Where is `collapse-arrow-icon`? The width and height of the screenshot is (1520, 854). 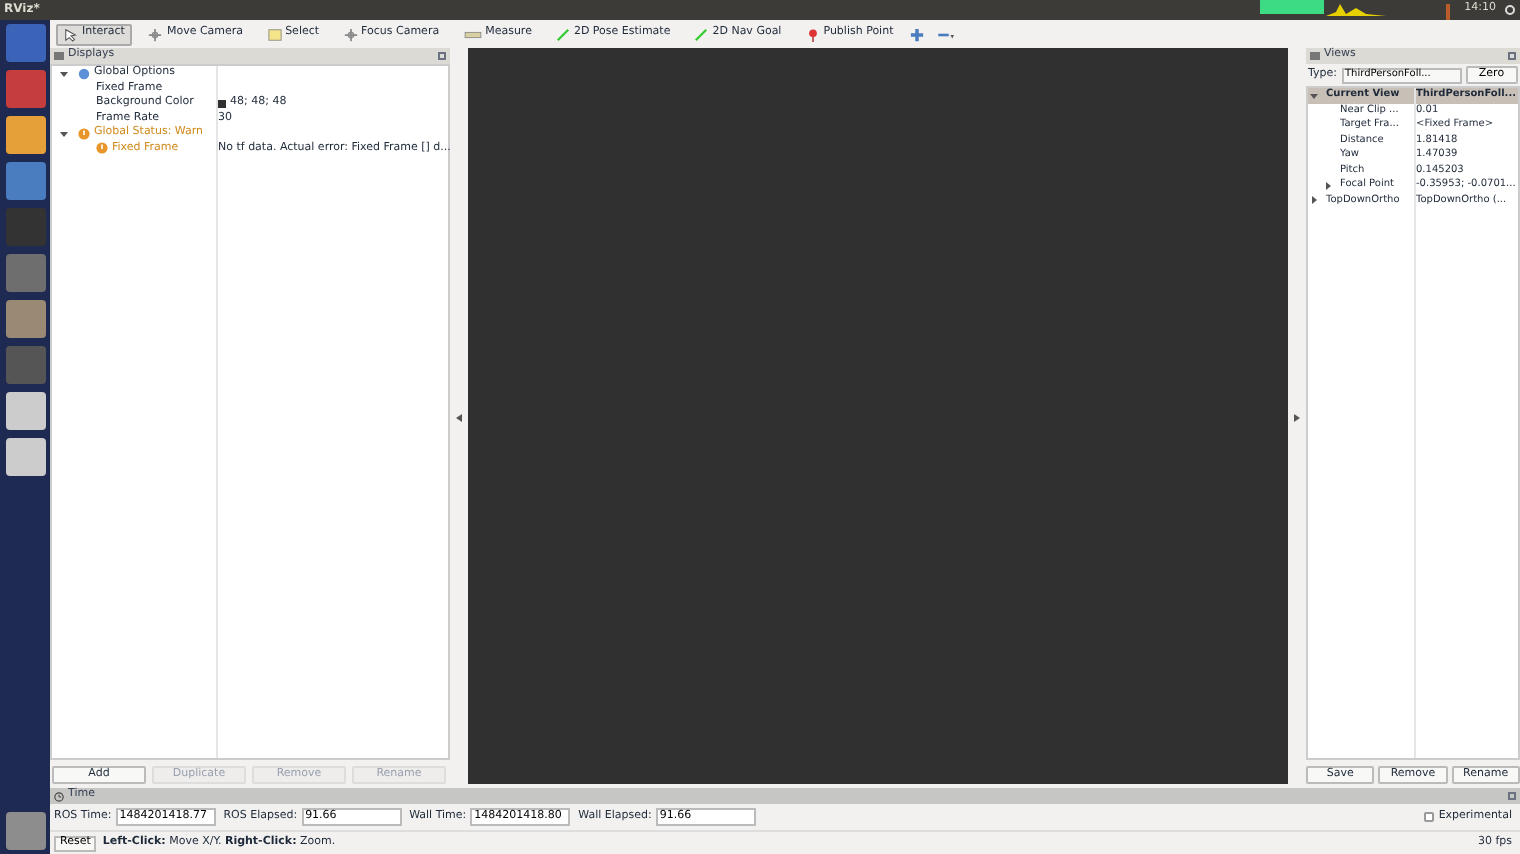 collapse-arrow-icon is located at coordinates (459, 418).